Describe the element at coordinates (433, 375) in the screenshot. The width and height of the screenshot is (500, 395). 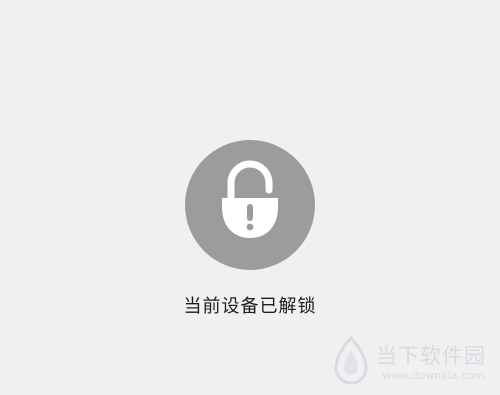
I see `watermark-url: www.downxia.com` at that location.